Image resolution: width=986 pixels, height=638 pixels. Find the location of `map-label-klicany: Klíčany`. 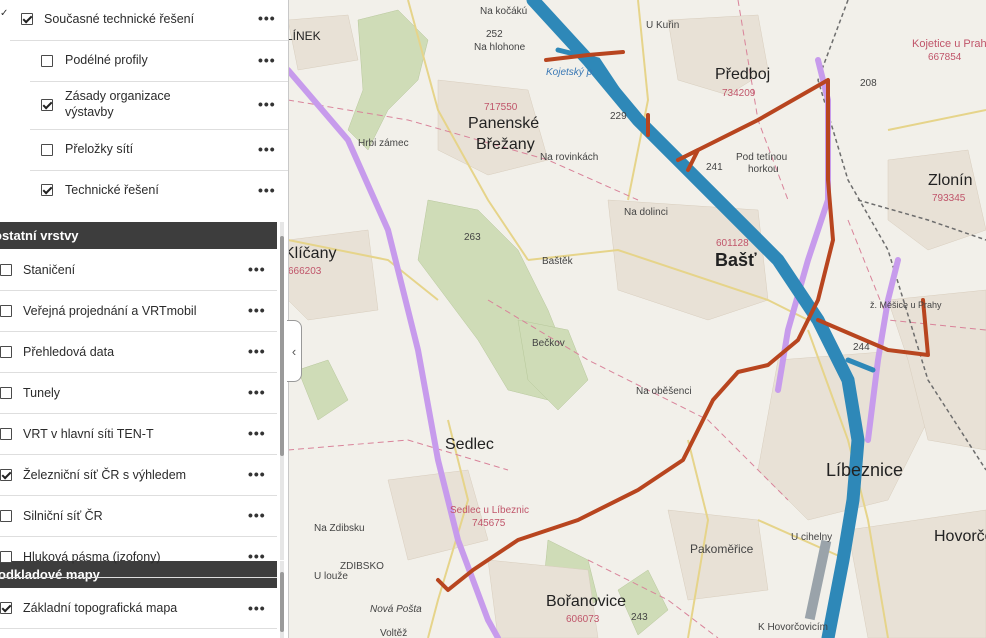

map-label-klicany: Klíčany is located at coordinates (312, 253).